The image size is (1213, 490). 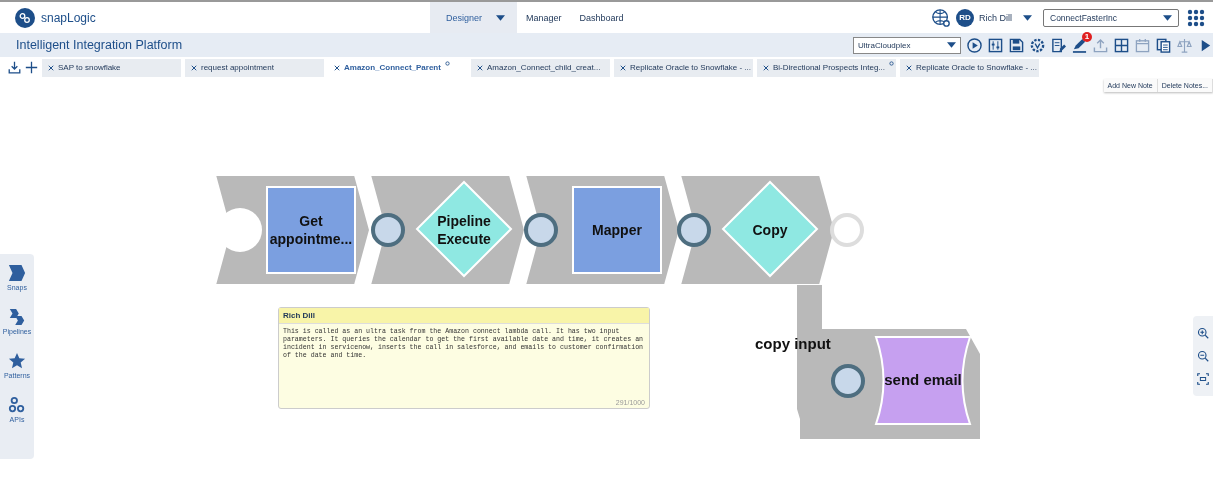 I want to click on nav-tab: Manager, so click(x=544, y=17).